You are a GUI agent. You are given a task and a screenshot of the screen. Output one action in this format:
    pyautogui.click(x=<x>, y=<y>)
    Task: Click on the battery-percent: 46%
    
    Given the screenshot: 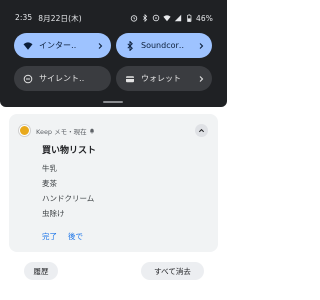 What is the action you would take?
    pyautogui.click(x=204, y=18)
    